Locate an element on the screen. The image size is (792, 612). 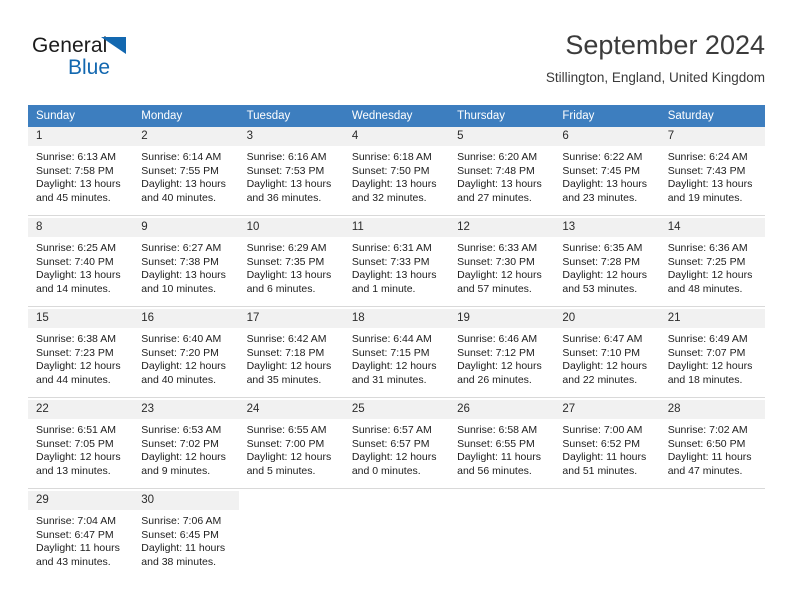
sunrise-text: Sunrise: 6:25 AM is located at coordinates (76, 248).